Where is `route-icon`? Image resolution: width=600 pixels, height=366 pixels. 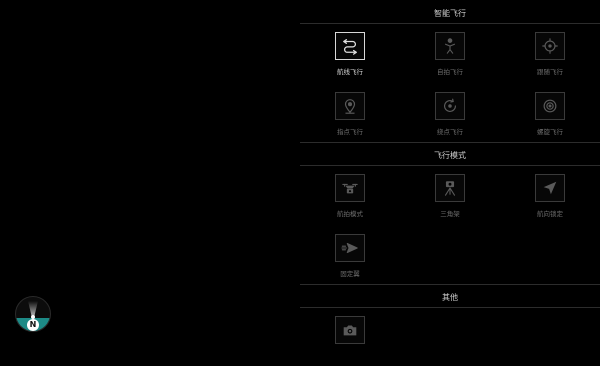 route-icon is located at coordinates (350, 46).